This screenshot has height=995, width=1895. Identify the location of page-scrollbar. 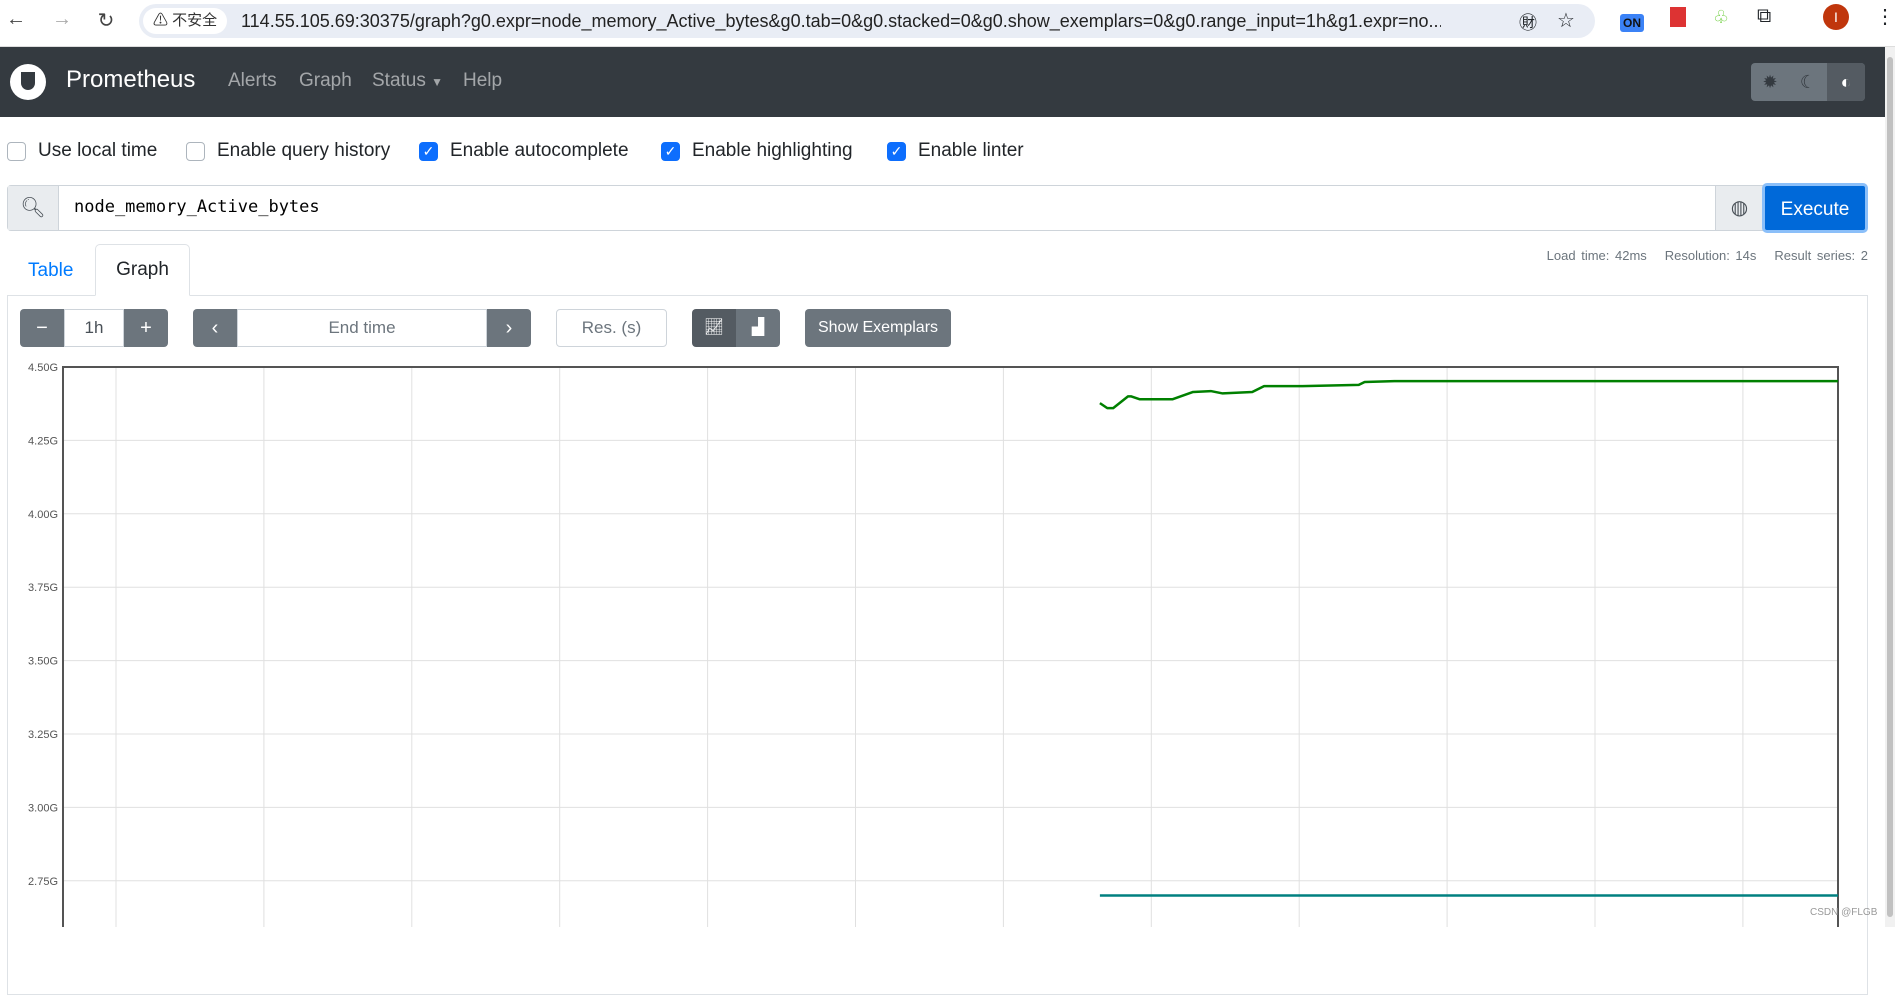
(1890, 487).